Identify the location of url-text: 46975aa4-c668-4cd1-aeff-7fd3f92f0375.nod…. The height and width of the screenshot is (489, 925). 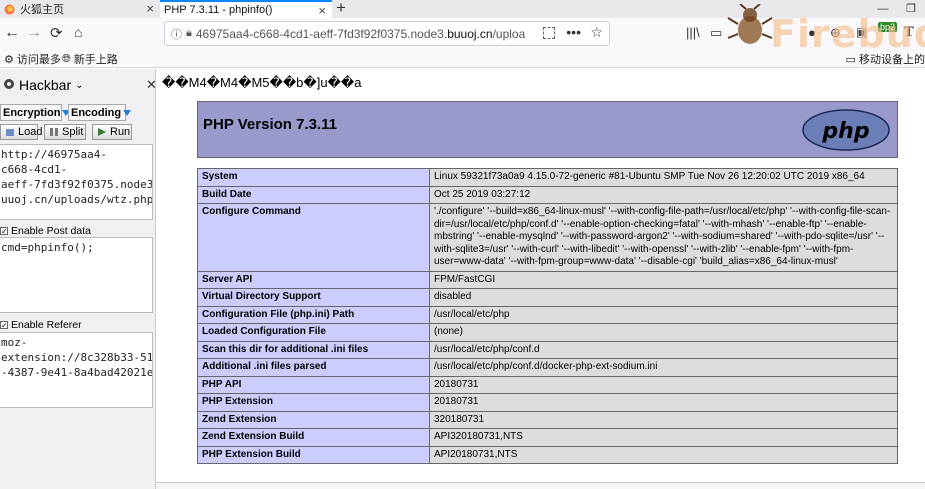
(361, 34).